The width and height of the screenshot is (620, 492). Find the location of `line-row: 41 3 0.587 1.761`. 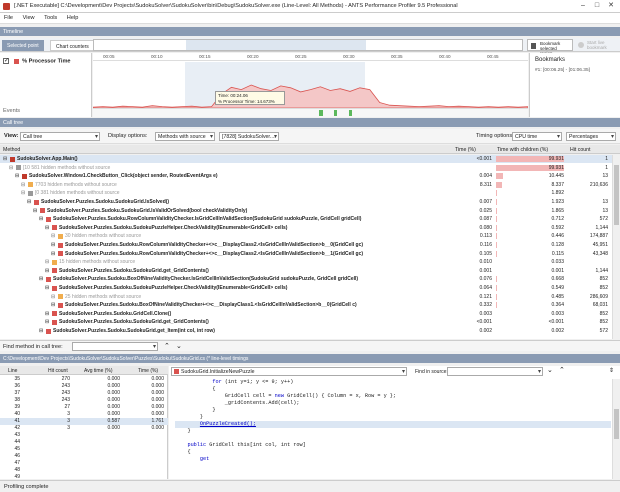

line-row: 41 3 0.587 1.761 is located at coordinates (84, 421).